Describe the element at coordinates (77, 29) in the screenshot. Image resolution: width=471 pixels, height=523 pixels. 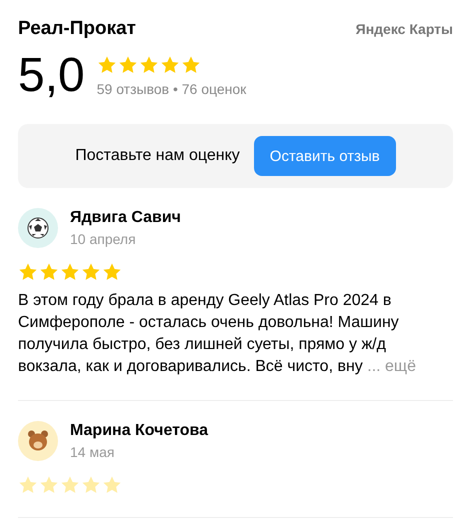
I see `company-title: Реал-Прокат` at that location.